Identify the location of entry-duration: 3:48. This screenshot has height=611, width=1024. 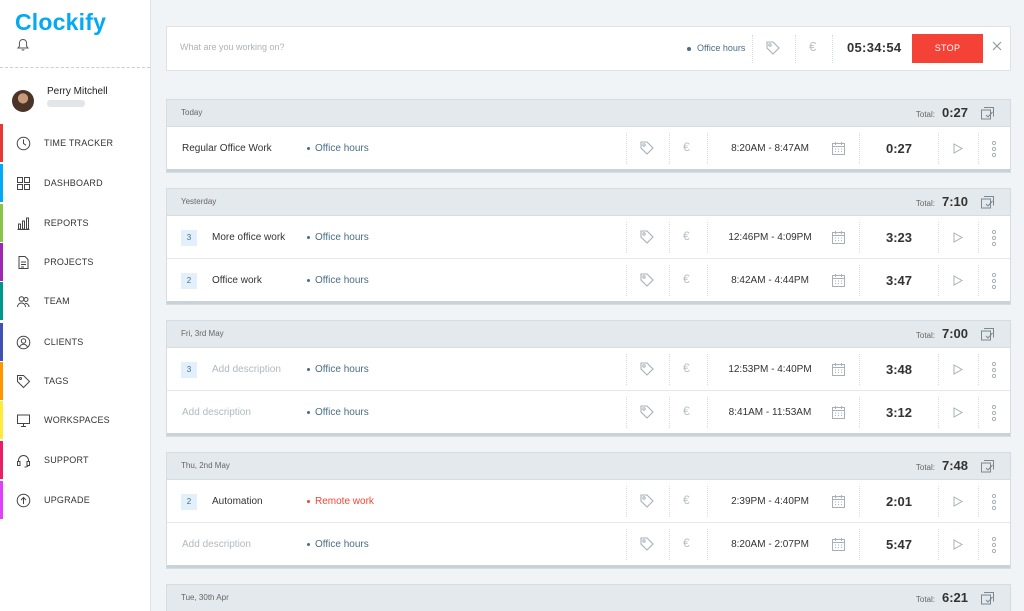
(899, 369).